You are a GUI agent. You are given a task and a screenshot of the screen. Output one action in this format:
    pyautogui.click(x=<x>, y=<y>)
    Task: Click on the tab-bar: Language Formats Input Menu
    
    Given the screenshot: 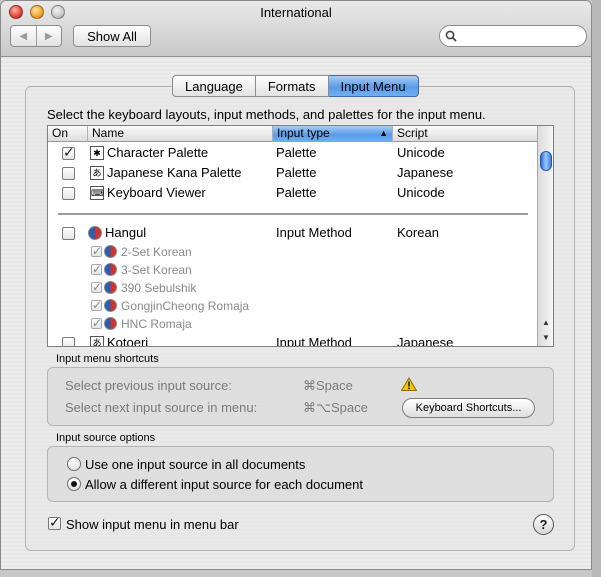 What is the action you would take?
    pyautogui.click(x=295, y=86)
    